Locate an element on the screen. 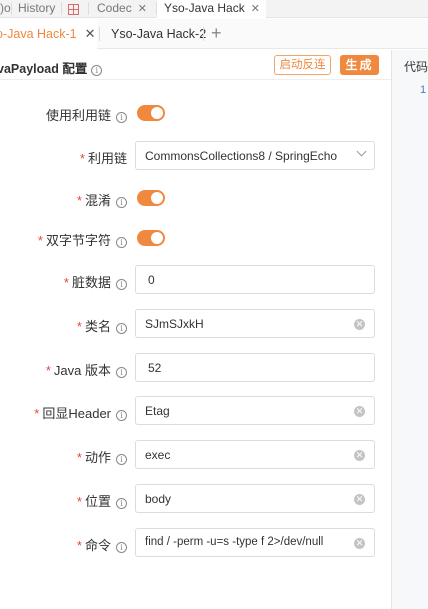  table-grid-icon is located at coordinates (73, 9).